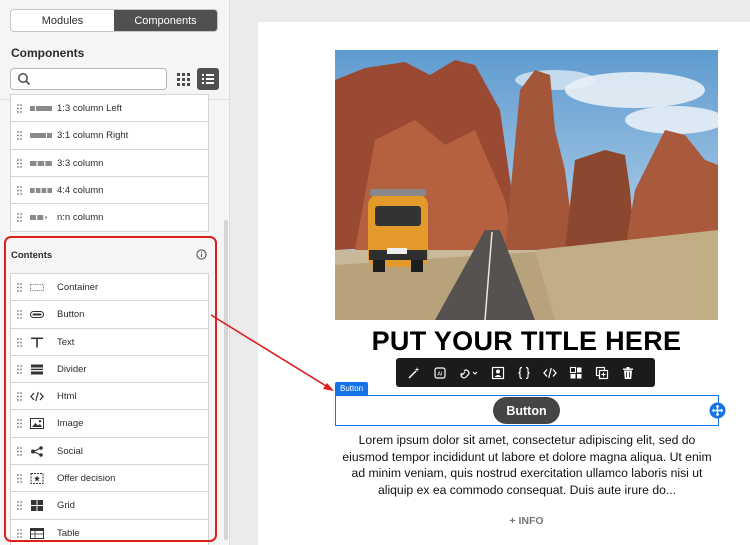 The width and height of the screenshot is (750, 545). Describe the element at coordinates (93, 136) in the screenshot. I see `structure-label: 3:1 column Right` at that location.